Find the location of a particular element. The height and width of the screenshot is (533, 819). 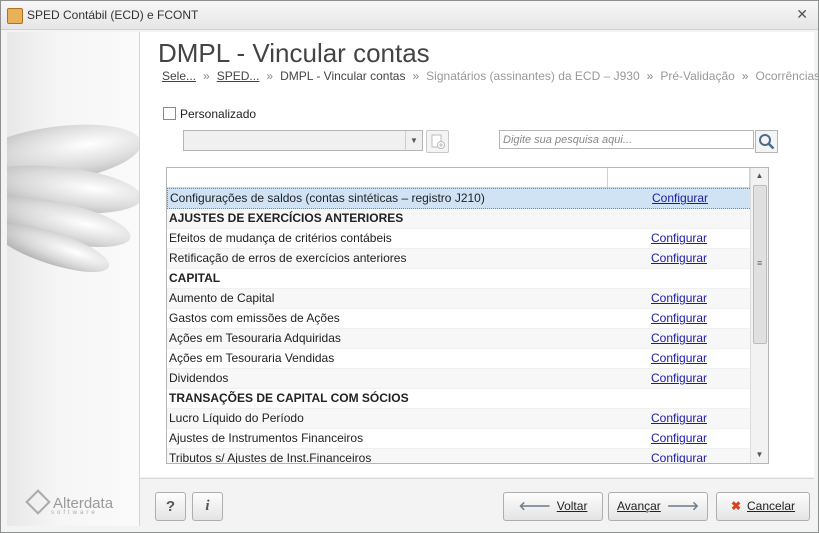

grip-icon: ≡ is located at coordinates (760, 263).